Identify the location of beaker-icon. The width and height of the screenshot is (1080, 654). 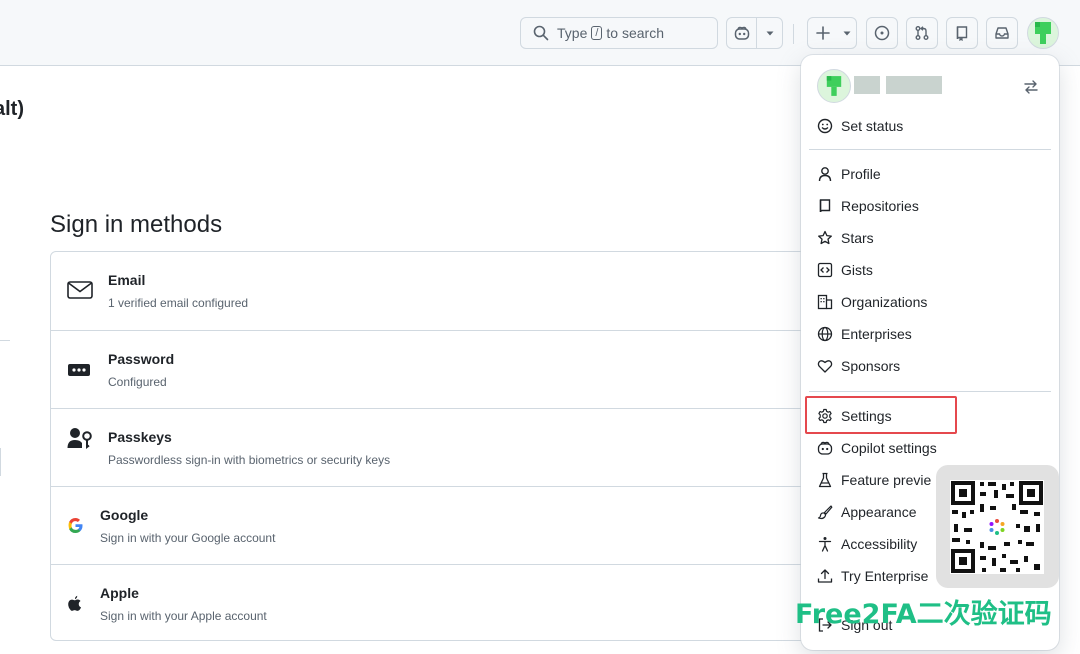
(825, 480).